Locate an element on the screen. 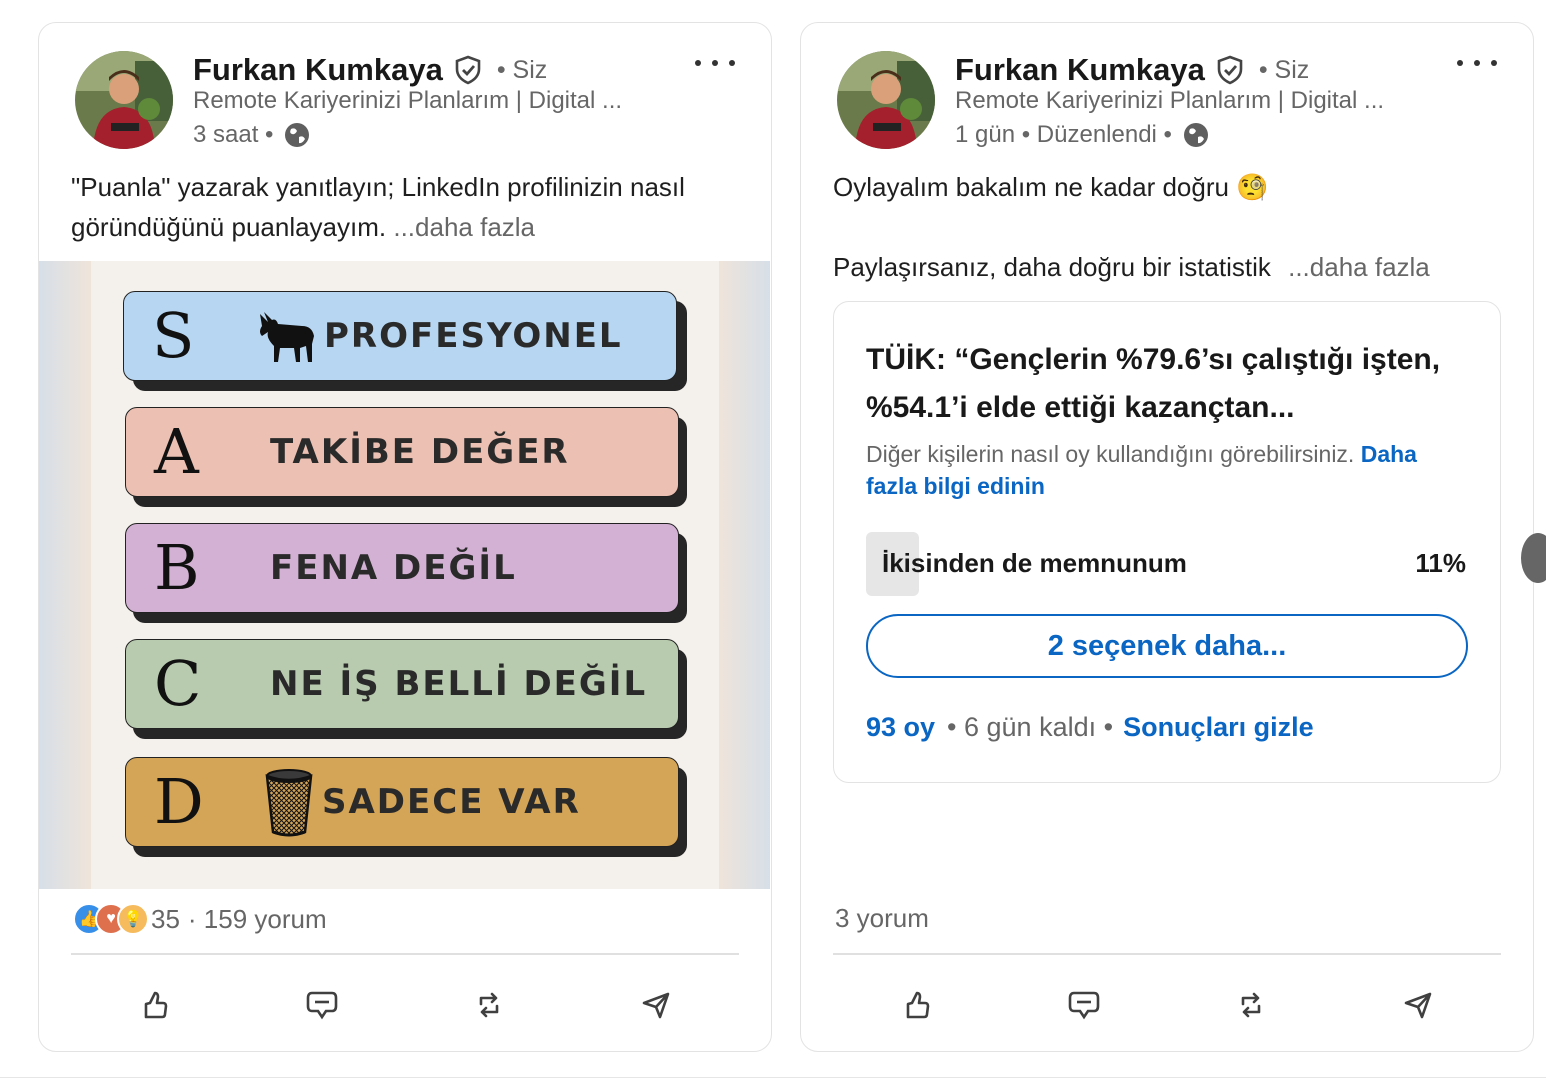  reaction-icons: 👍 ♥ 💡 is located at coordinates (112, 919).